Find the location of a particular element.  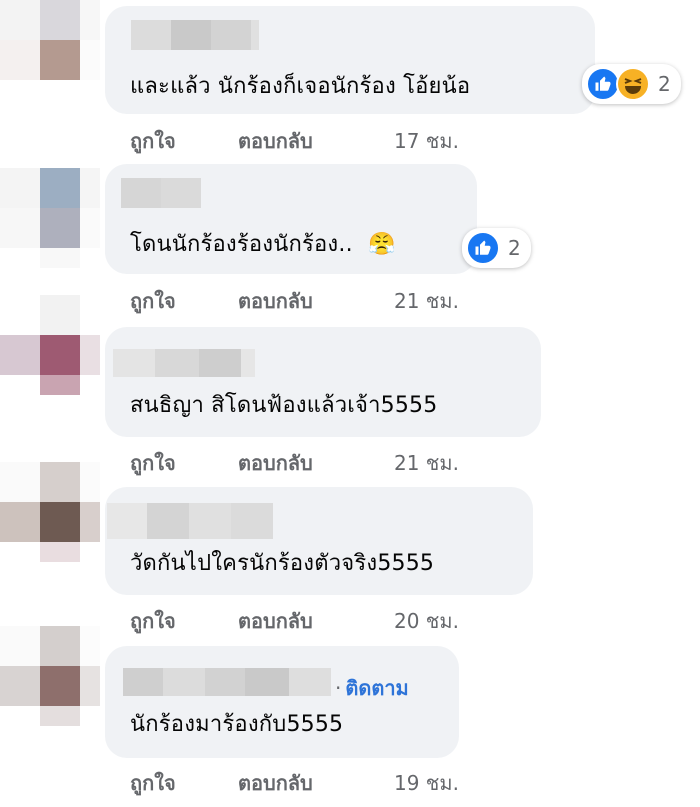

follow-link: · ติดตาม is located at coordinates (372, 688).